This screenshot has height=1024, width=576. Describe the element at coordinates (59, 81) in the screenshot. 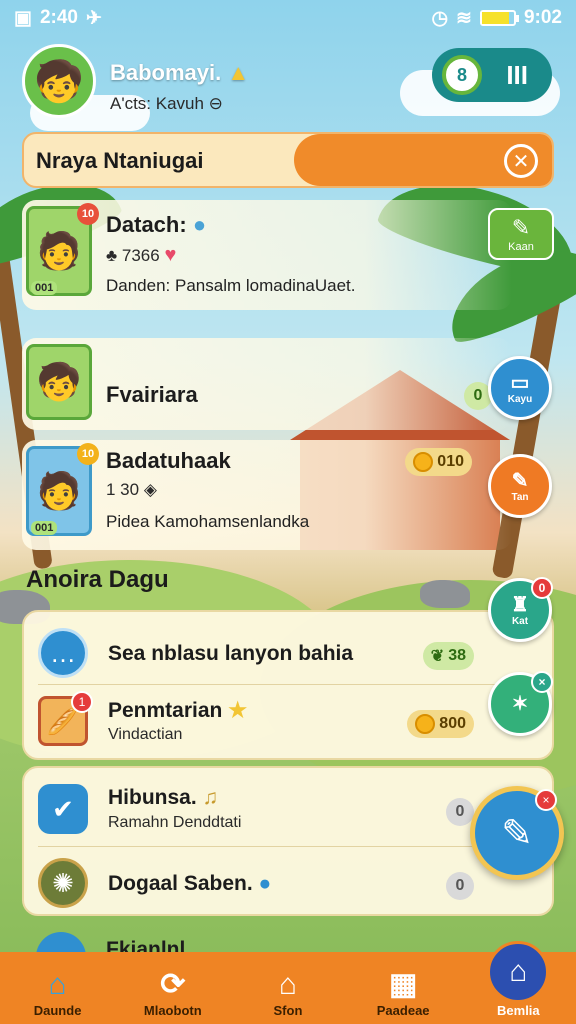

I see `avatar: 🧒` at that location.